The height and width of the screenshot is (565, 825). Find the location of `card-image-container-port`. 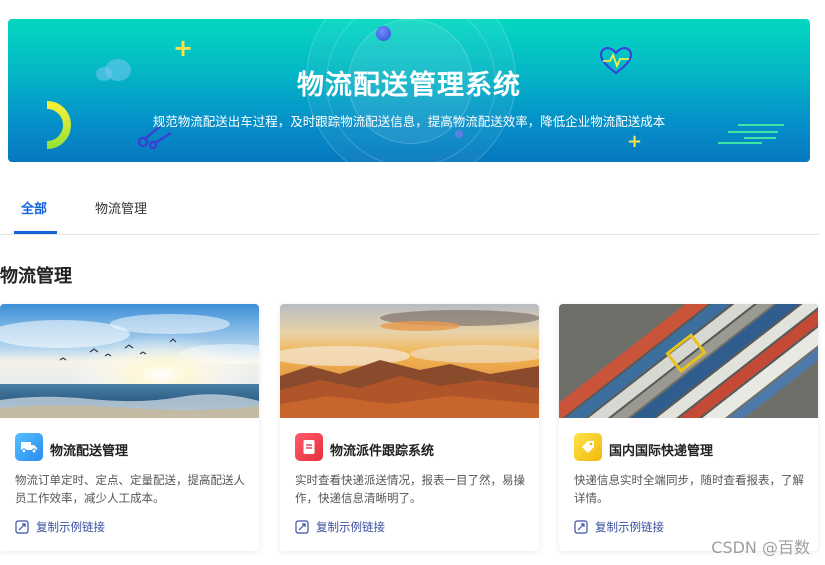

card-image-container-port is located at coordinates (688, 361).